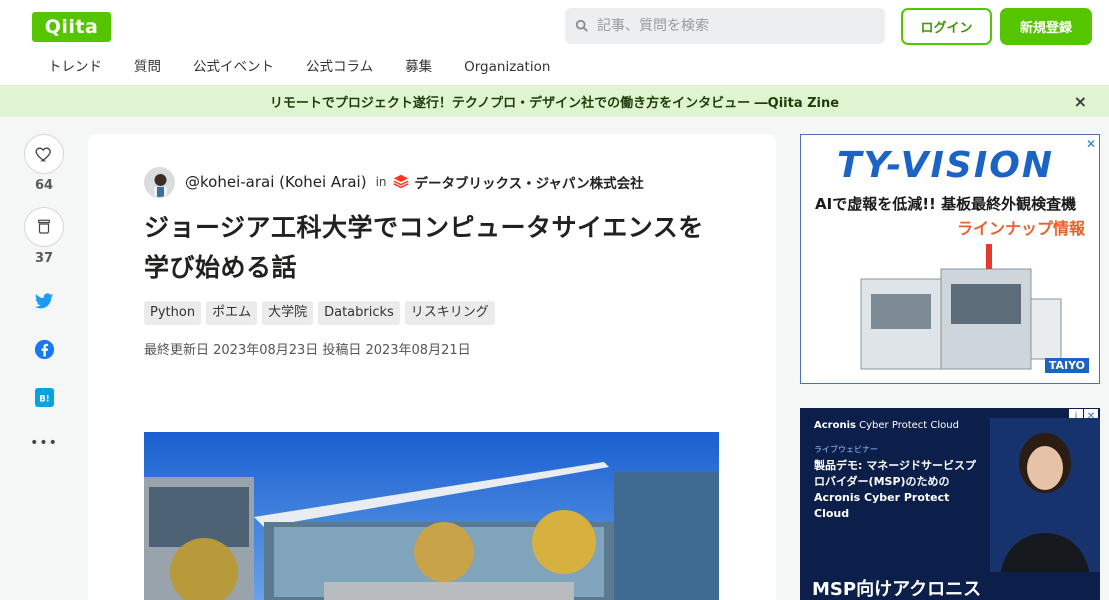 The width and height of the screenshot is (1109, 600). What do you see at coordinates (886, 425) in the screenshot?
I see `ad-brand: Acronis Cyber Protect Cloud` at bounding box center [886, 425].